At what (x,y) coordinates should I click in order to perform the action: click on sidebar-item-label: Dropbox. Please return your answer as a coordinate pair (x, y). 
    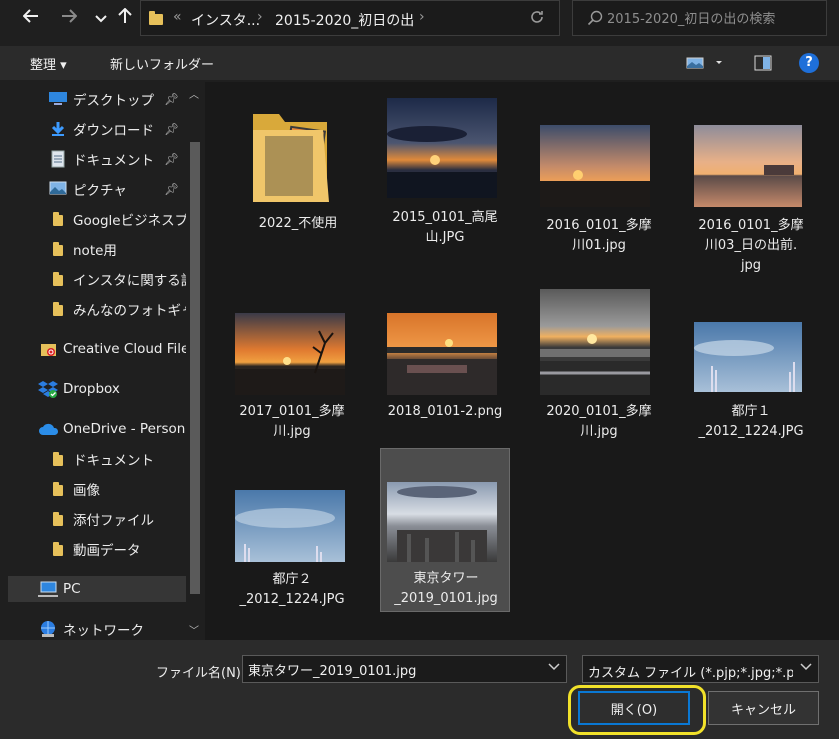
    Looking at the image, I should click on (91, 389).